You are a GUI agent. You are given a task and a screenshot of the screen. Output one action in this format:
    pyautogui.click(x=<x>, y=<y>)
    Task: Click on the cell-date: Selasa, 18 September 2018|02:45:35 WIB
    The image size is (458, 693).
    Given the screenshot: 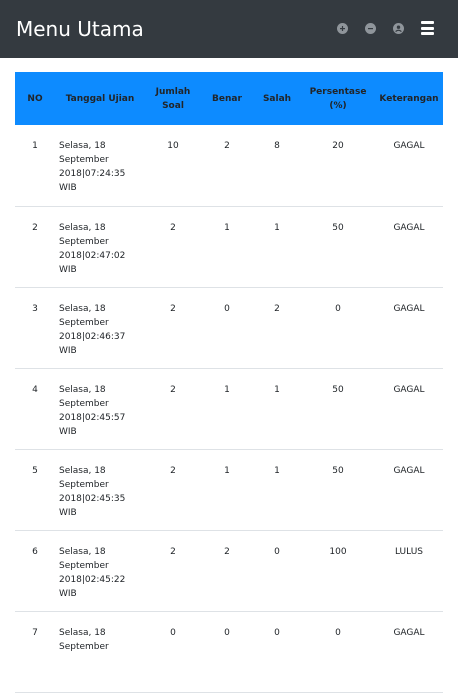 What is the action you would take?
    pyautogui.click(x=100, y=490)
    